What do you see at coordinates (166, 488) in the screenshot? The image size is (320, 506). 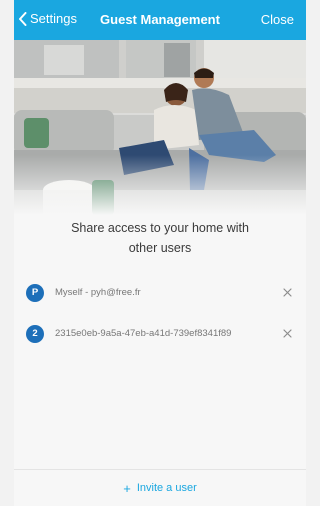 I see `invite-label: Invite a user` at bounding box center [166, 488].